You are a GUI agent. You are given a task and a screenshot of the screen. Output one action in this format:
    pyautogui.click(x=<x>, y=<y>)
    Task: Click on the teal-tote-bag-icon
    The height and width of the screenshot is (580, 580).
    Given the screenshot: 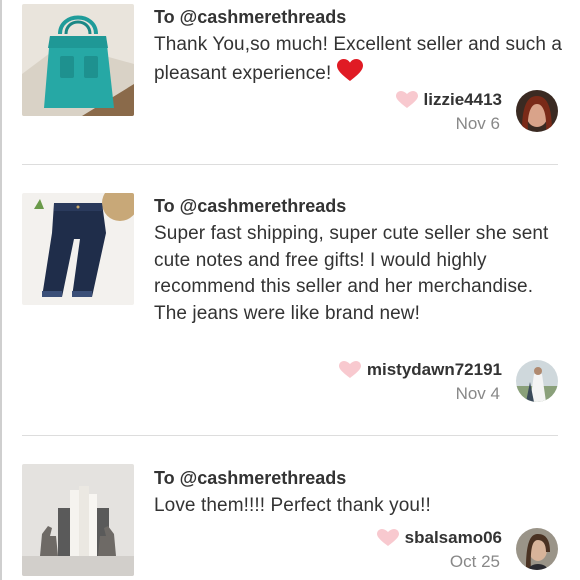 What is the action you would take?
    pyautogui.click(x=78, y=60)
    